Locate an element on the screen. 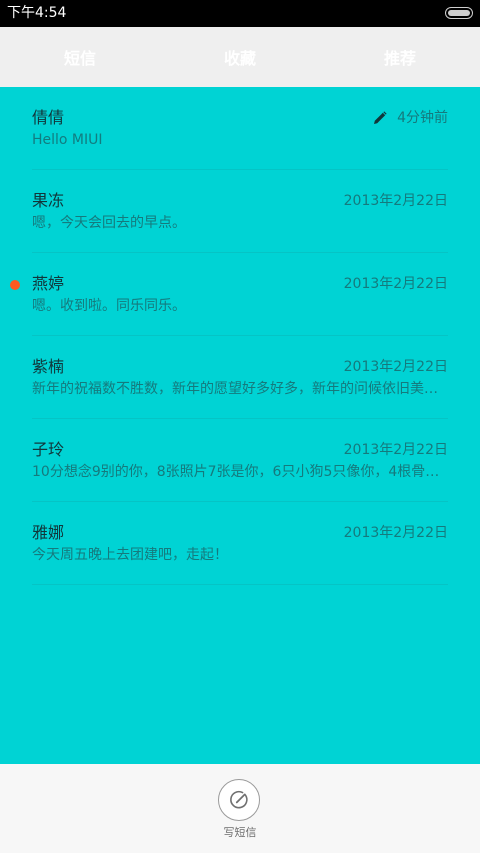 Image resolution: width=480 pixels, height=853 pixels. compose-icon is located at coordinates (239, 799).